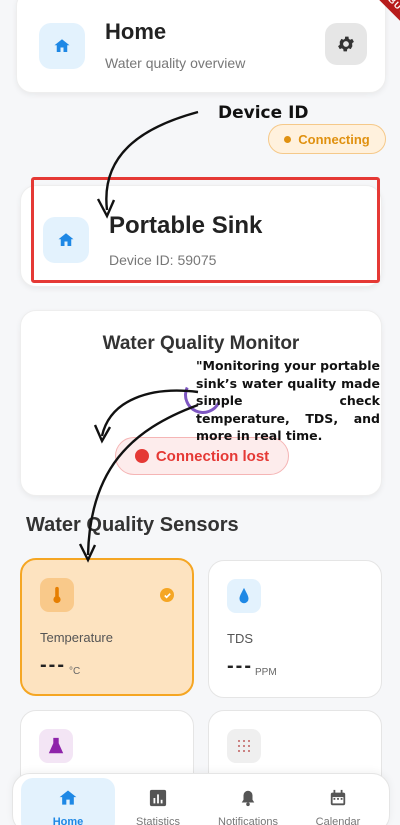  What do you see at coordinates (68, 820) in the screenshot?
I see `nav-label: Home` at bounding box center [68, 820].